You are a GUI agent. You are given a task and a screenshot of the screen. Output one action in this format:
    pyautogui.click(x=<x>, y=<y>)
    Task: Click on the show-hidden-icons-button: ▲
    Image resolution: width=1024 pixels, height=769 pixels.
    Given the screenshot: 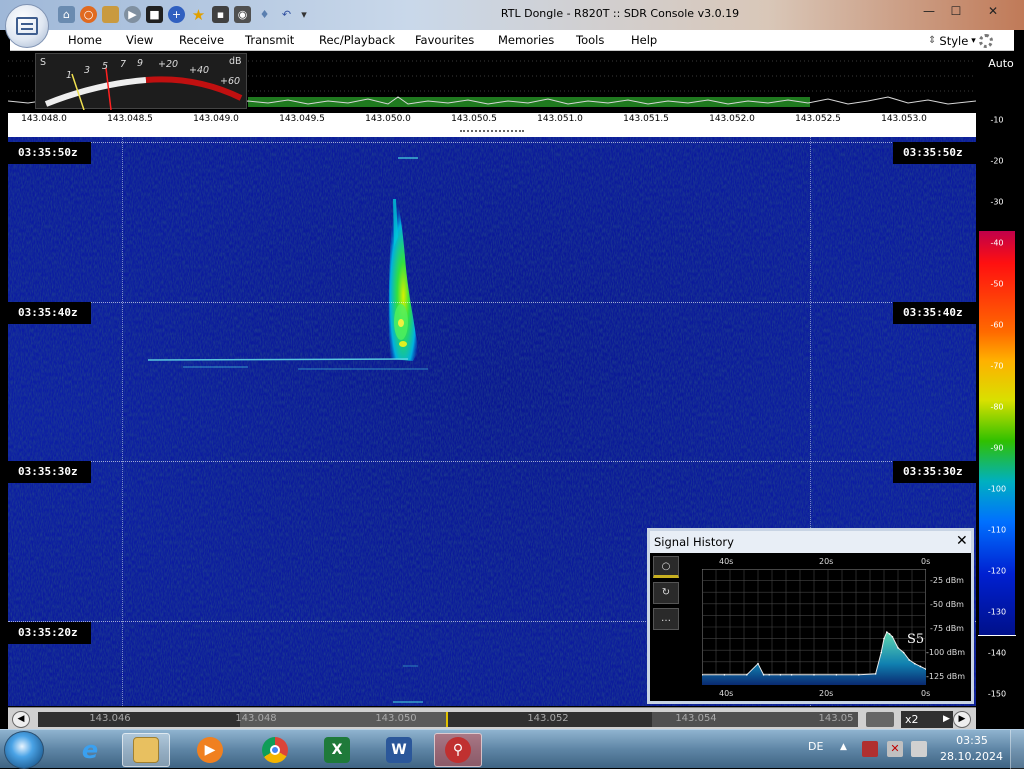 What is the action you would take?
    pyautogui.click(x=843, y=747)
    